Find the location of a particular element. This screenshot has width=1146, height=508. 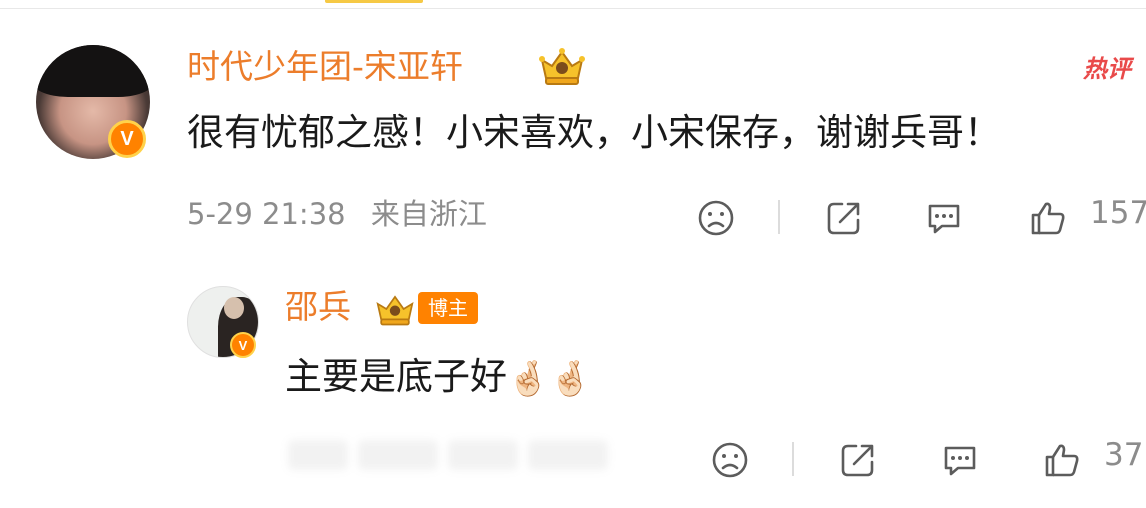

top-divider is located at coordinates (573, 8).